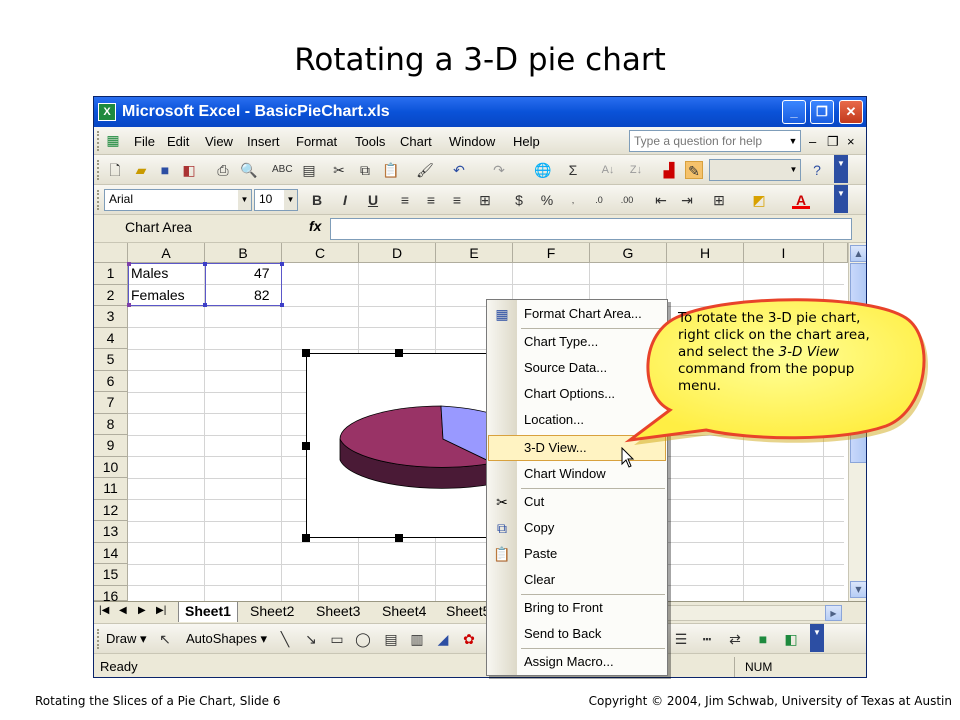  I want to click on menu-insert: Insert, so click(263, 141).